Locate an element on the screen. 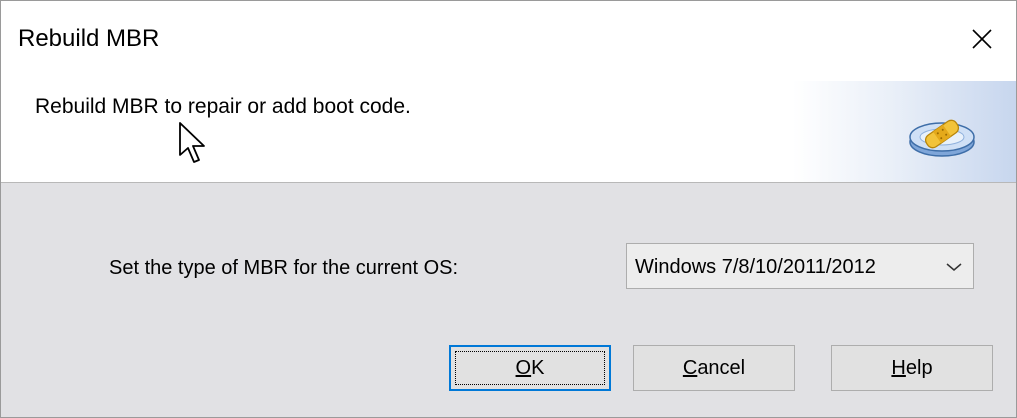  help-button-label: Help is located at coordinates (911, 368).